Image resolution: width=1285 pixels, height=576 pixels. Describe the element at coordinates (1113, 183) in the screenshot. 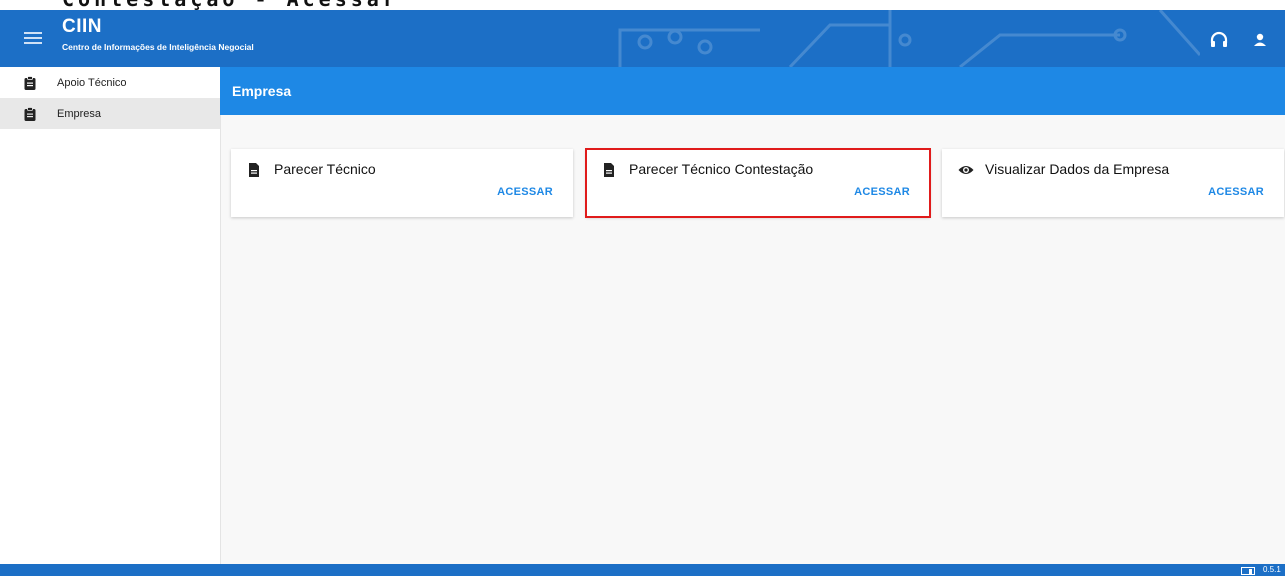

I see `card-visualizar-dados-empresa: Visualizar Dados da Empresa ACESSAR` at that location.